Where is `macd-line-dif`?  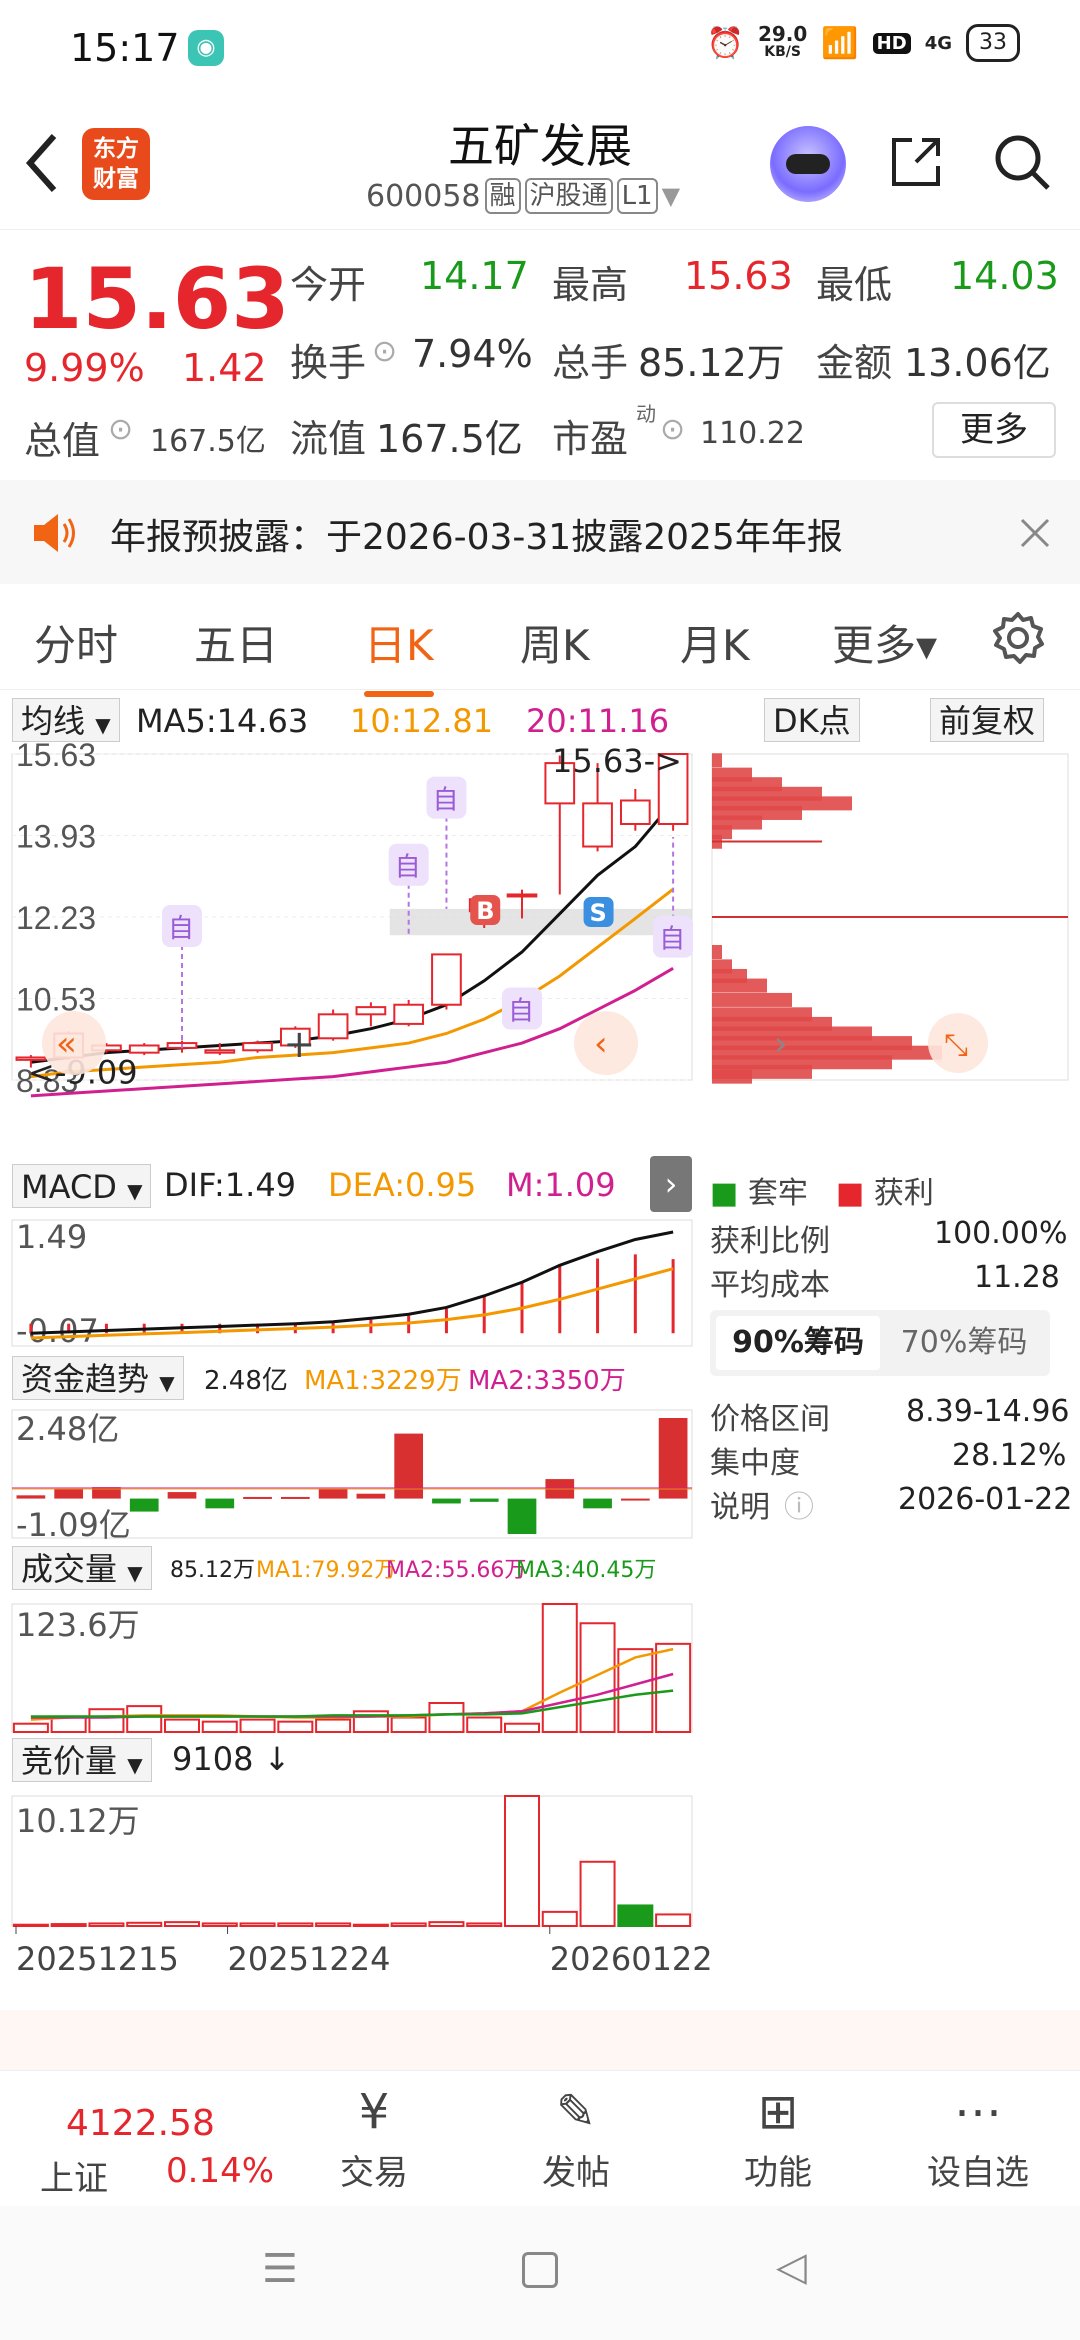 macd-line-dif is located at coordinates (352, 1282).